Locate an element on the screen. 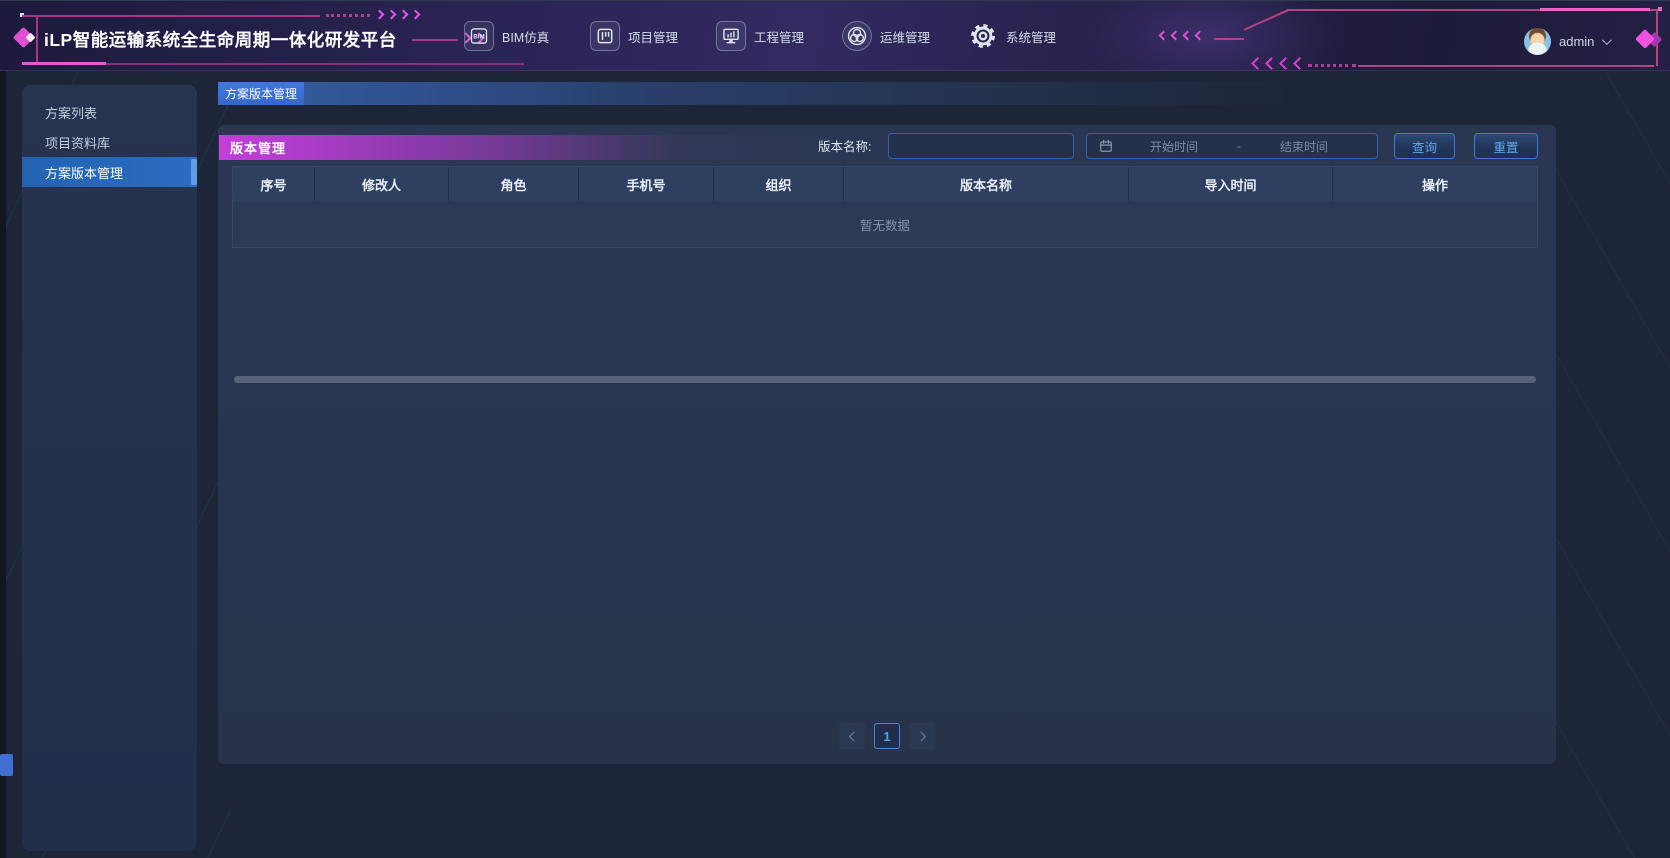 Image resolution: width=1670 pixels, height=858 pixels. column-header-organization: 组织 is located at coordinates (779, 184).